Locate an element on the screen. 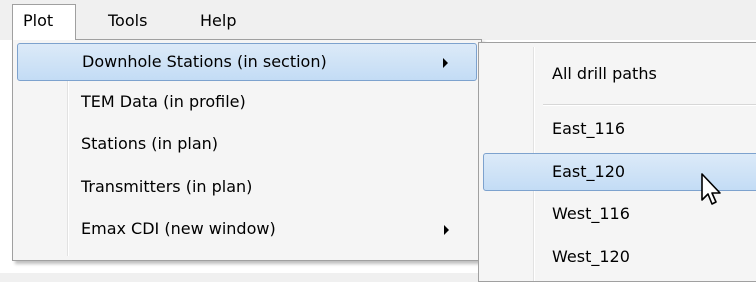 This screenshot has width=756, height=282. menu-item-tem-data: TEM Data (in profile) is located at coordinates (247, 102).